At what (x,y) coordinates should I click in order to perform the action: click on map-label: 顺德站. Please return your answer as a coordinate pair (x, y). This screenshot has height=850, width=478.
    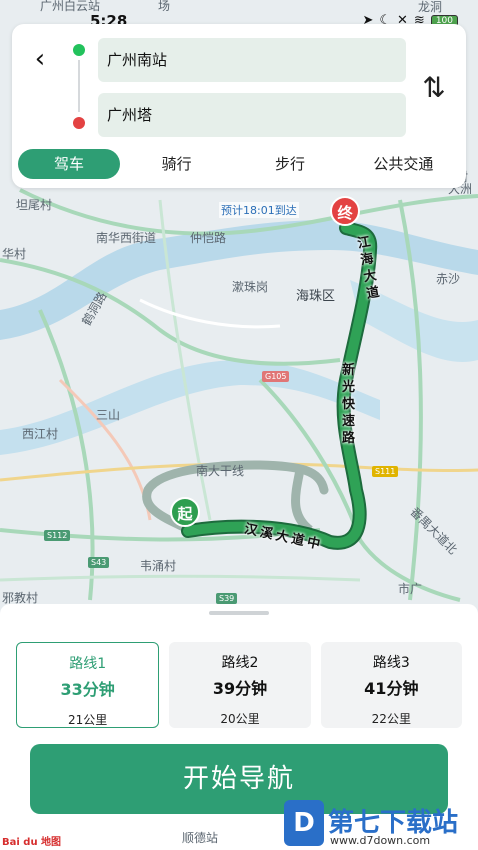
    Looking at the image, I should click on (200, 838).